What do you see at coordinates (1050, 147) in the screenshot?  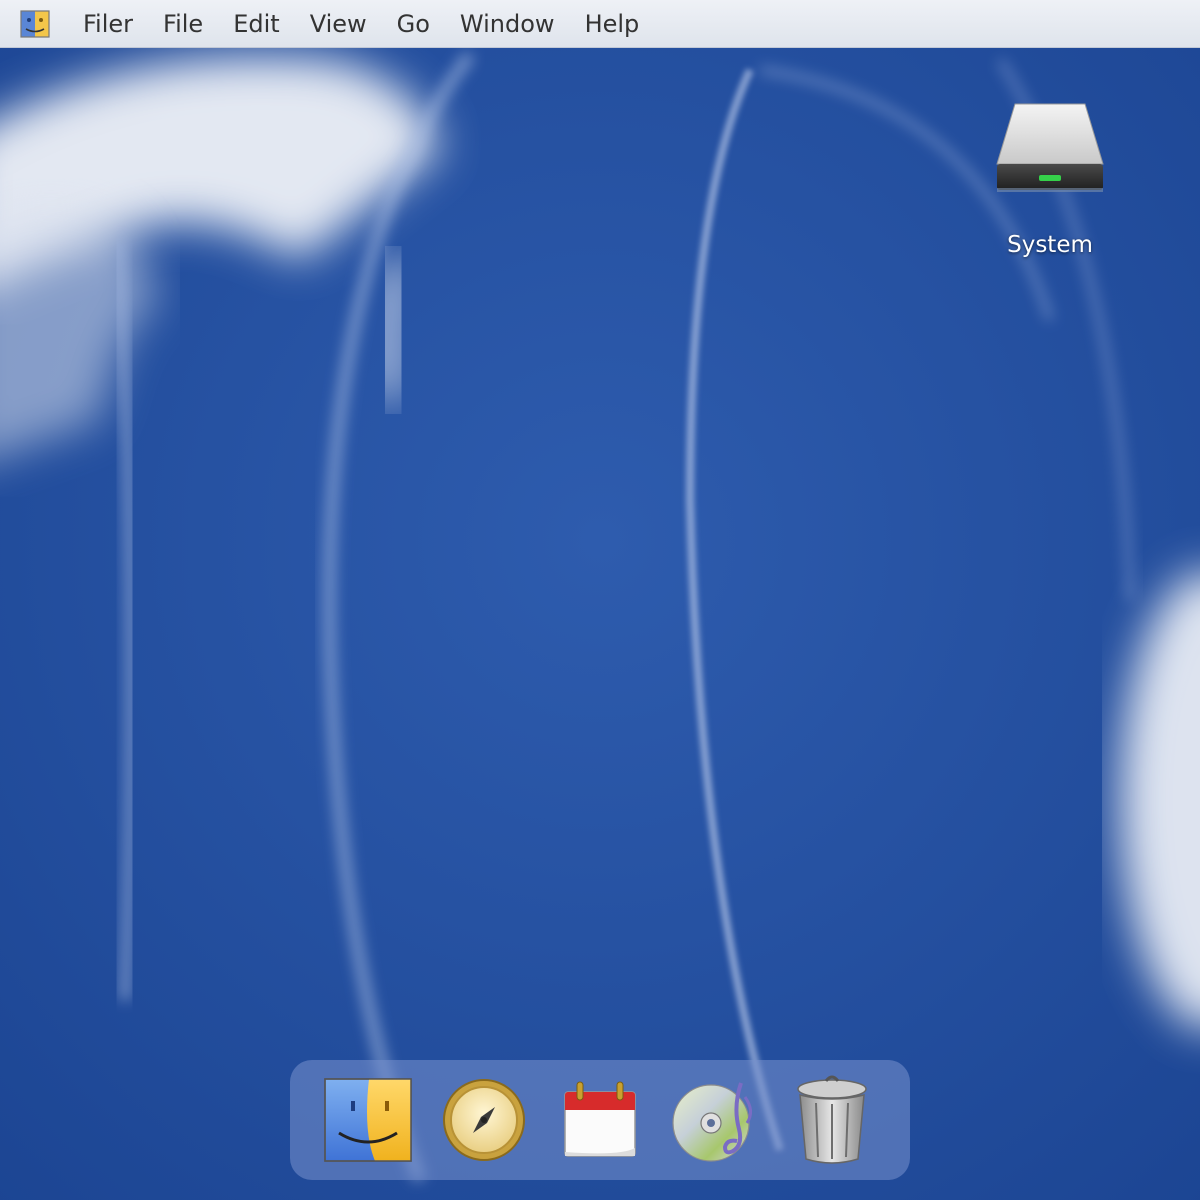 I see `hard-drive-icon` at bounding box center [1050, 147].